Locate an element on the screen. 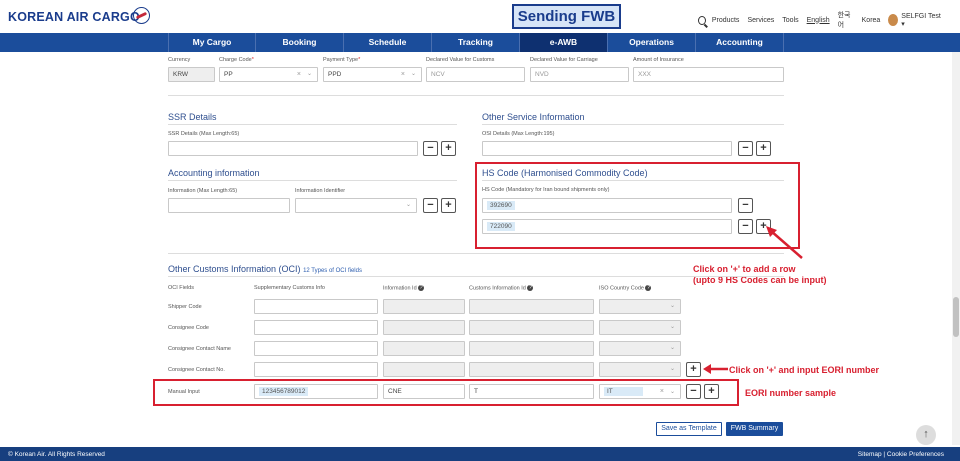 The width and height of the screenshot is (960, 461). oci-add-button: + is located at coordinates (693, 369).